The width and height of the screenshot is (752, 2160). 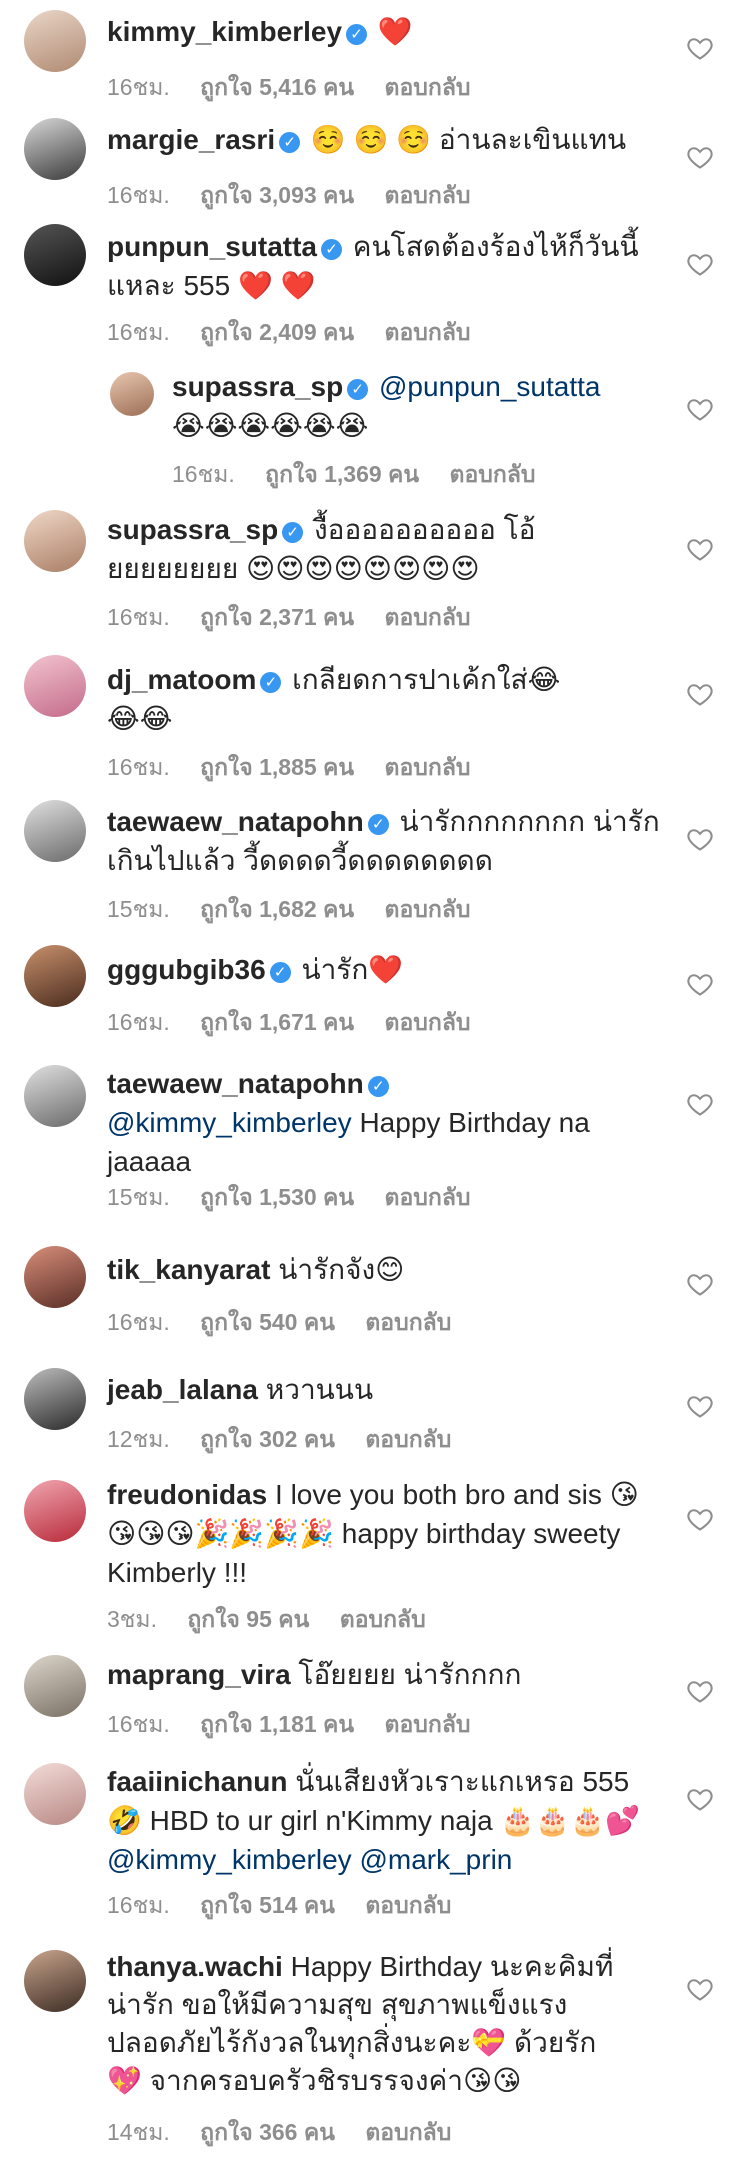 What do you see at coordinates (277, 617) in the screenshot?
I see `comment-likes: ถูกใจ 2,371 คน` at bounding box center [277, 617].